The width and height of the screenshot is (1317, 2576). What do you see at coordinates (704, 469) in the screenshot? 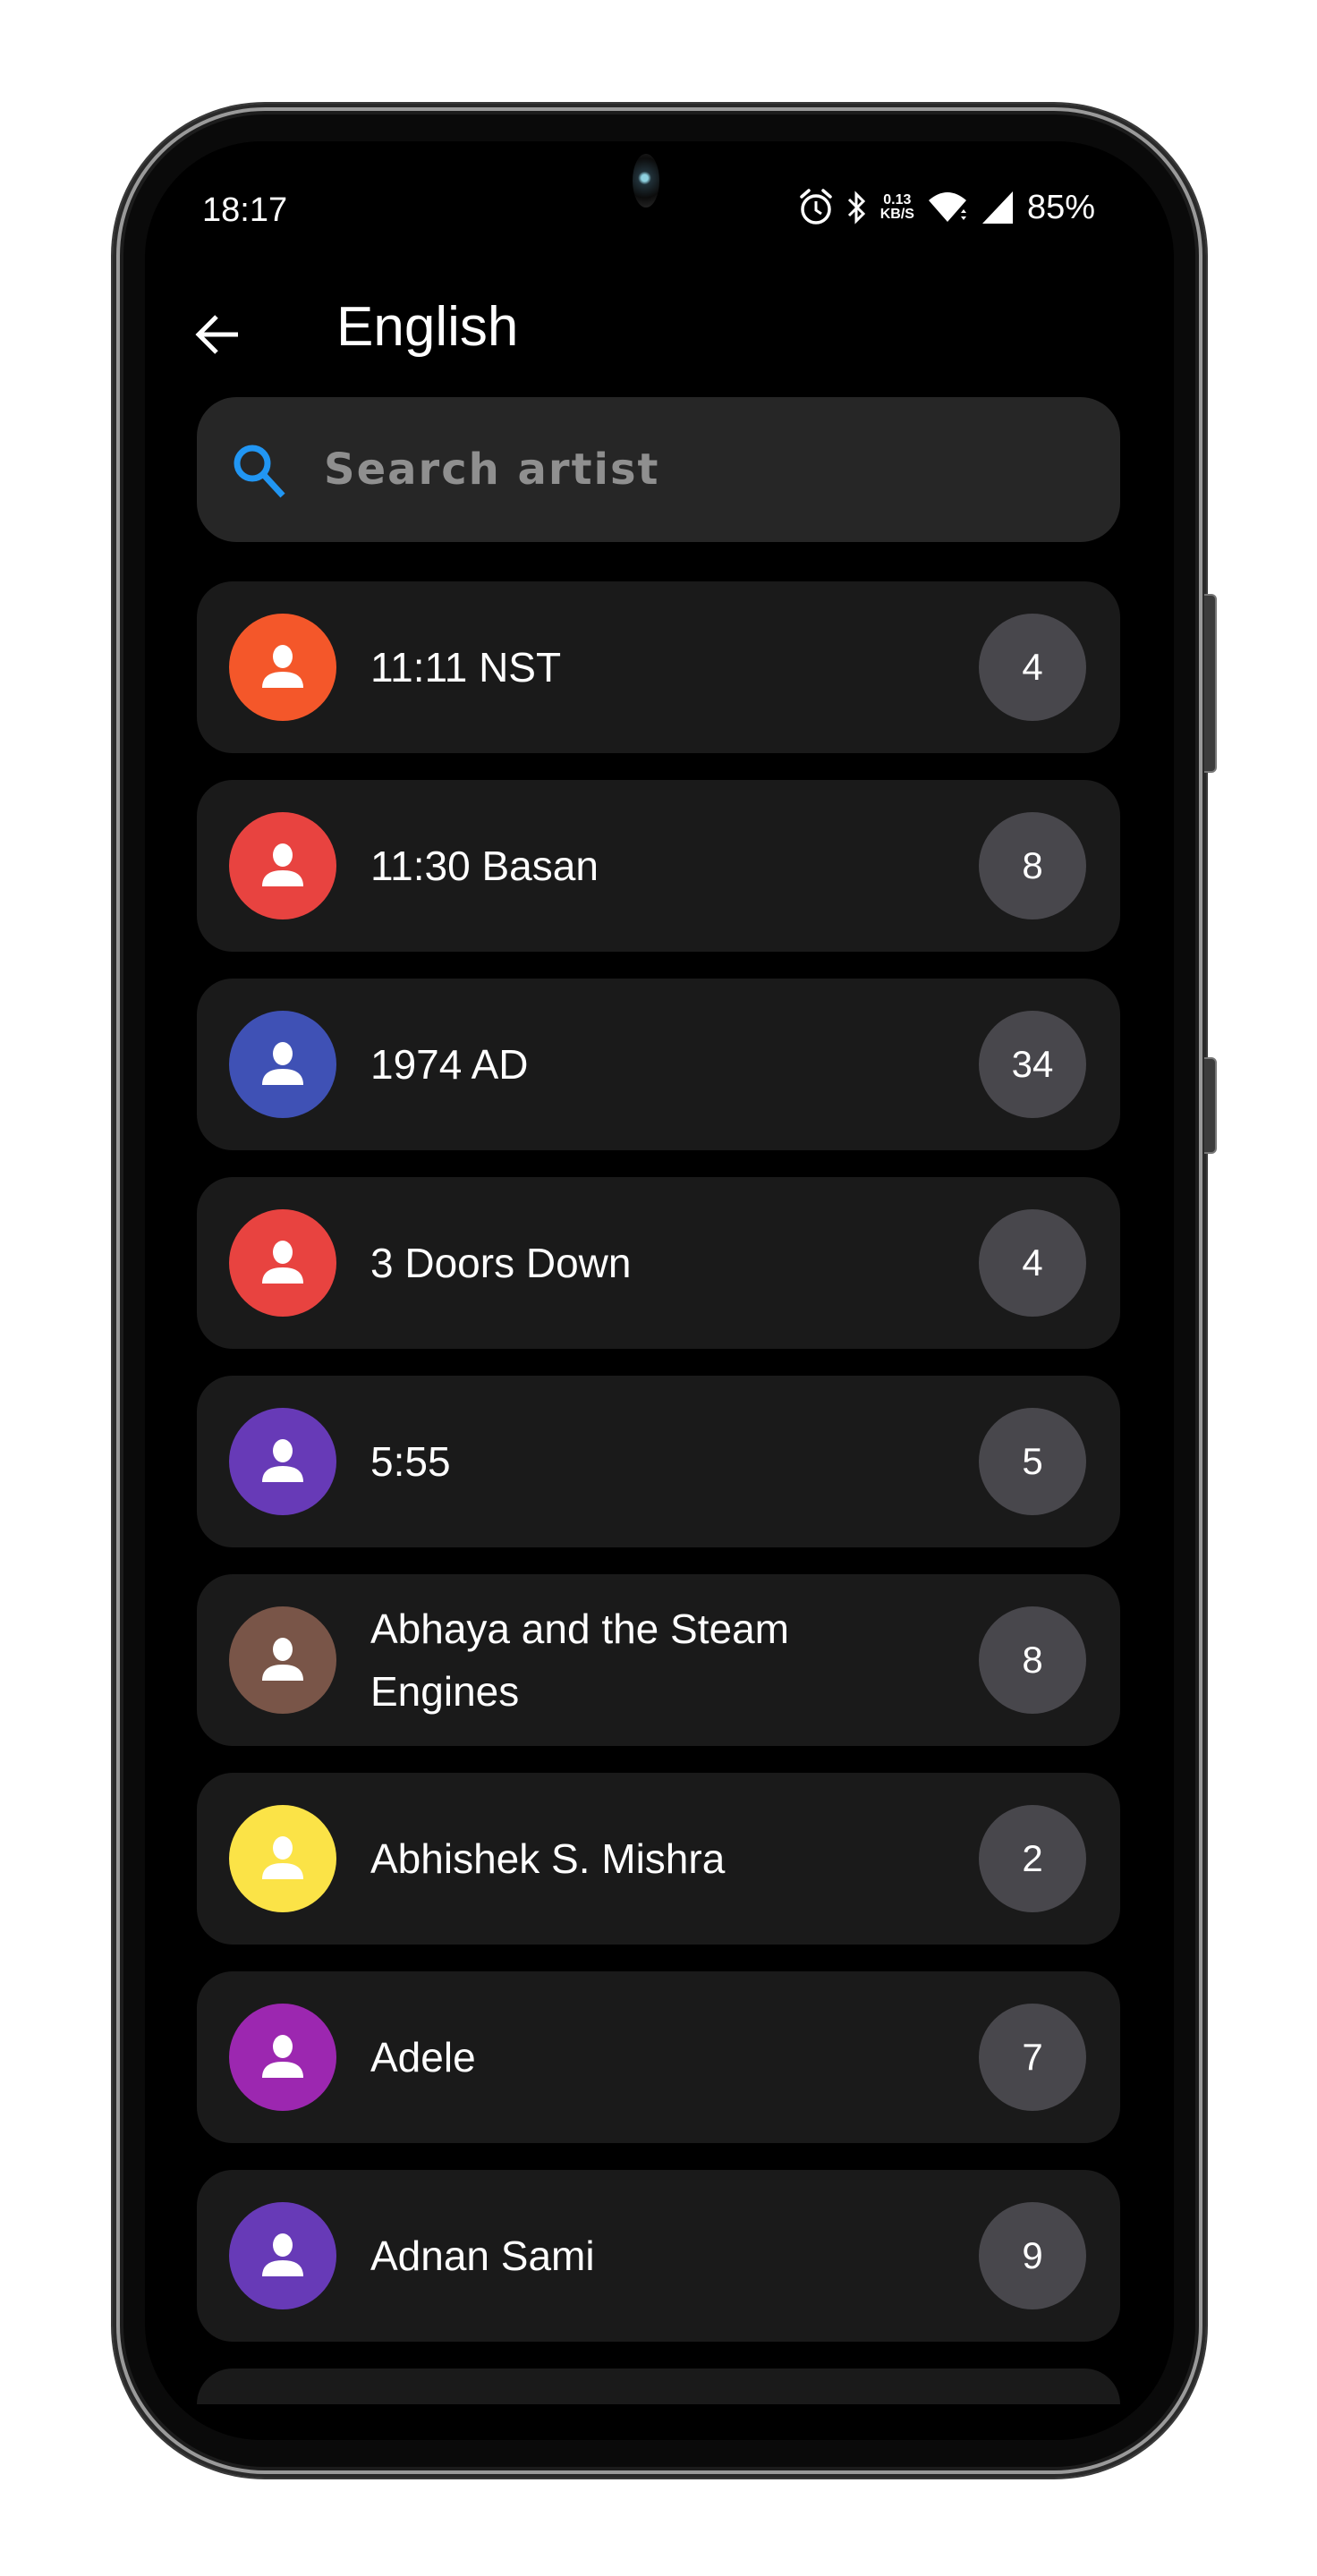
I see `search-input` at bounding box center [704, 469].